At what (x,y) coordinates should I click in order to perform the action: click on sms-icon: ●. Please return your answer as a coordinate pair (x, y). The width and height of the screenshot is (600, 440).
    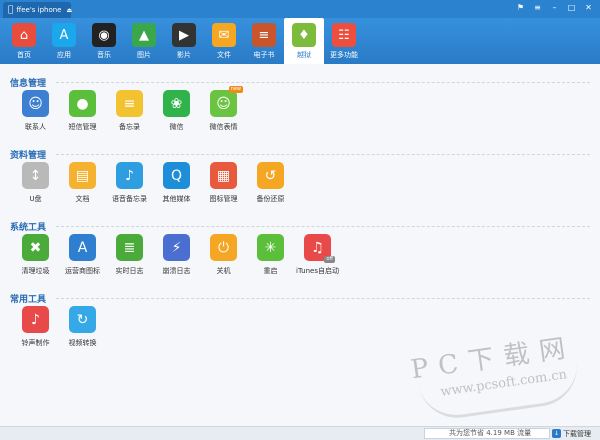
    Looking at the image, I should click on (82, 103).